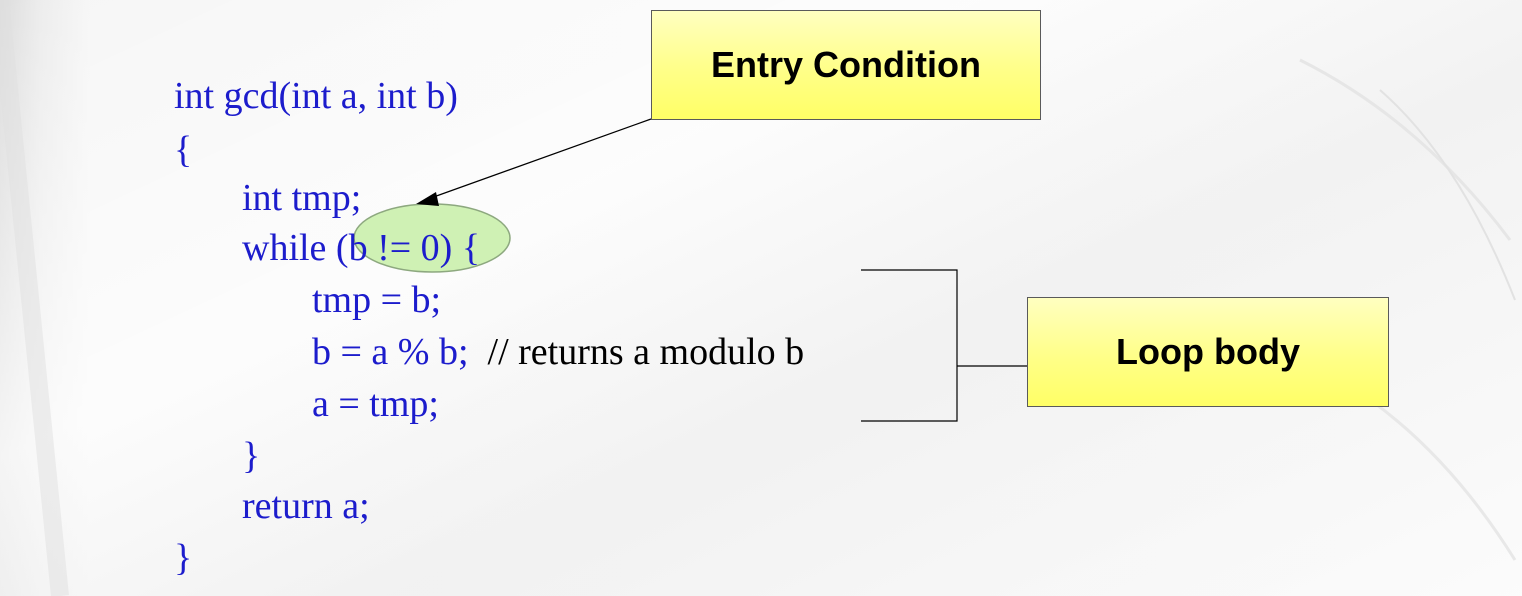 The image size is (1522, 596). What do you see at coordinates (646, 352) in the screenshot?
I see `modulo-comment: // returns a modulo b` at bounding box center [646, 352].